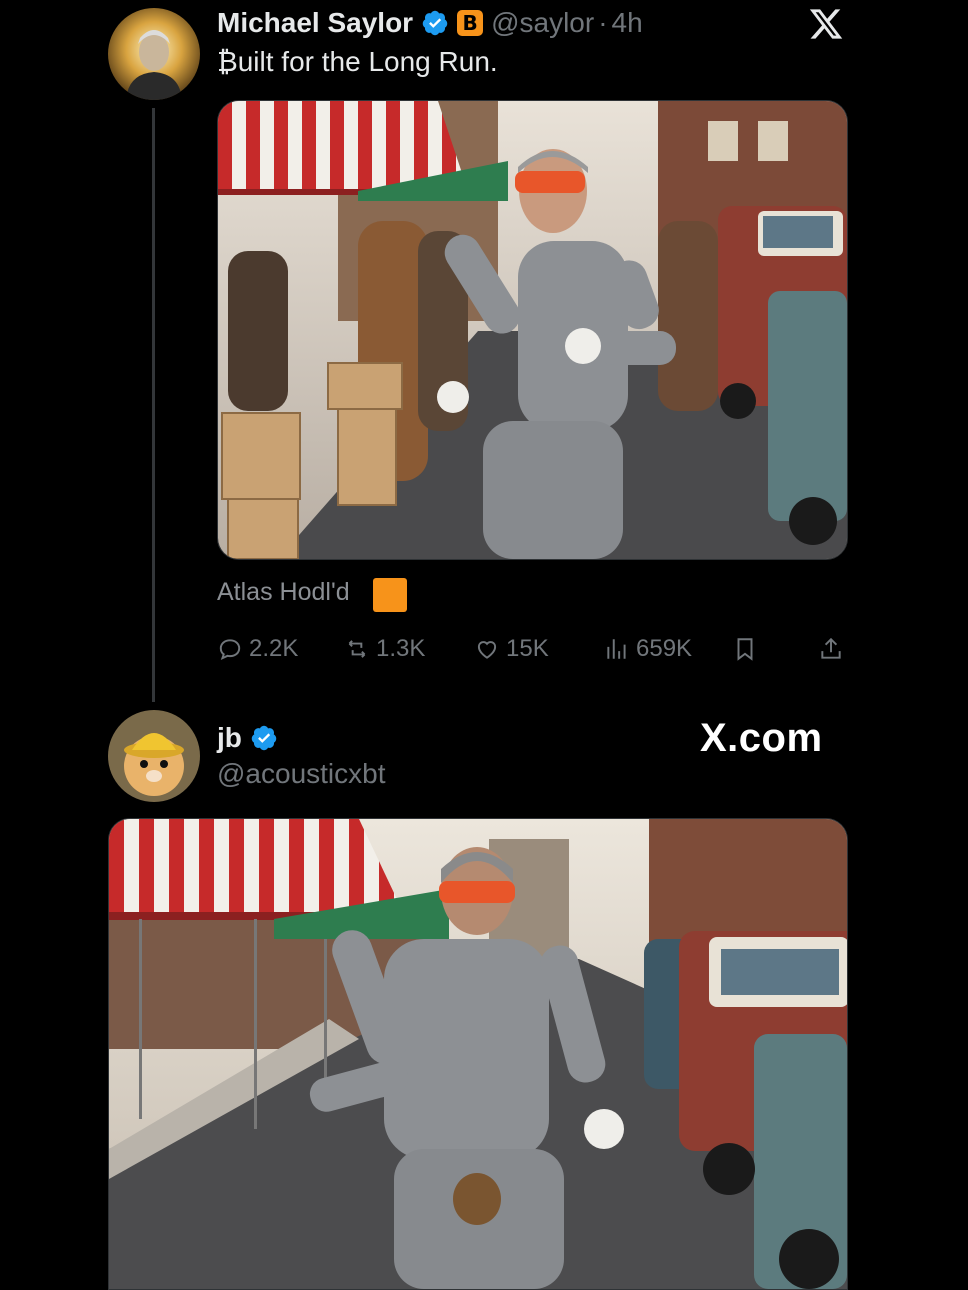 Image resolution: width=968 pixels, height=1290 pixels. What do you see at coordinates (664, 648) in the screenshot?
I see `views-count: 659K` at bounding box center [664, 648].